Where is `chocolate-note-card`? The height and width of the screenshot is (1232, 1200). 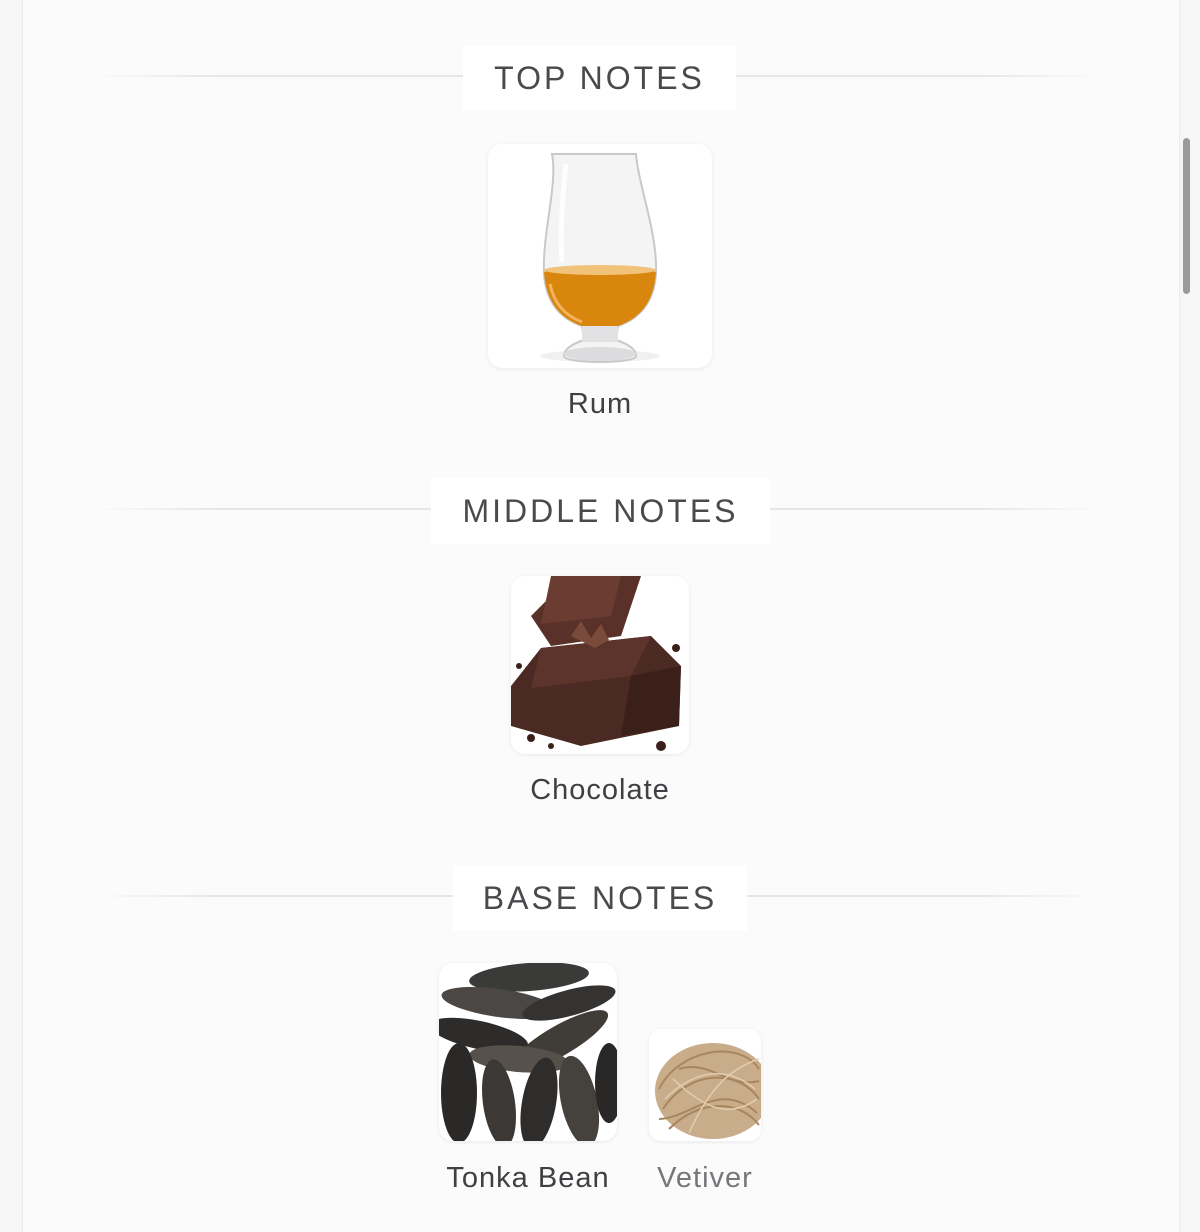
chocolate-note-card is located at coordinates (600, 665).